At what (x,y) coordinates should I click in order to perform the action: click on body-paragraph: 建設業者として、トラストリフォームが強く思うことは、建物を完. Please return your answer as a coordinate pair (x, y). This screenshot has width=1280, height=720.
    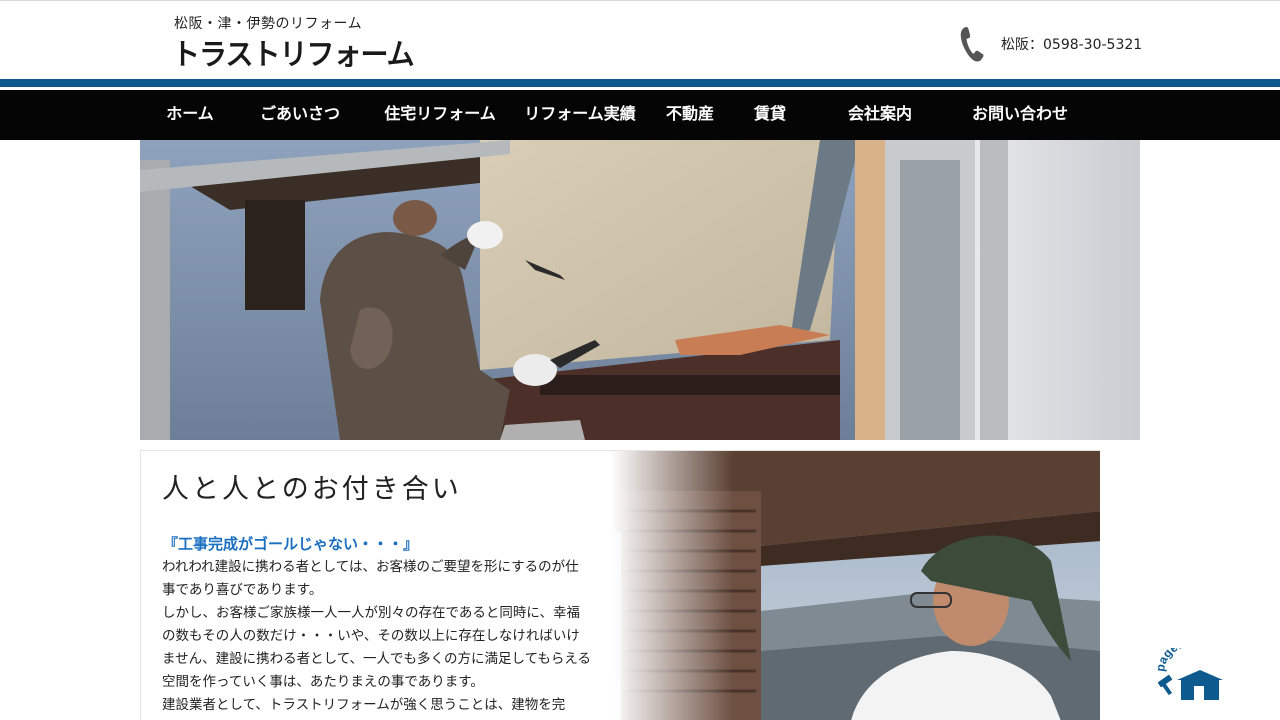
    Looking at the image, I should click on (364, 705).